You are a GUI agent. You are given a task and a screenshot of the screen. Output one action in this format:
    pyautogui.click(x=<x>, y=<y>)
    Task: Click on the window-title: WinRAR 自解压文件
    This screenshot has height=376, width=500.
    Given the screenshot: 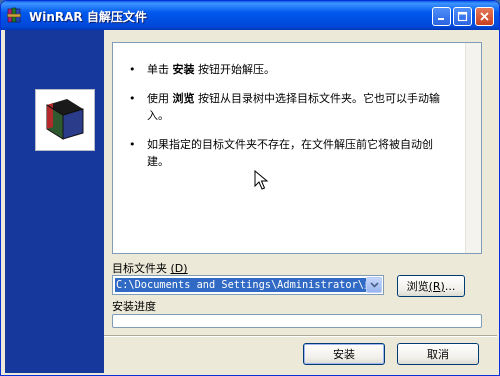 What is the action you would take?
    pyautogui.click(x=88, y=17)
    